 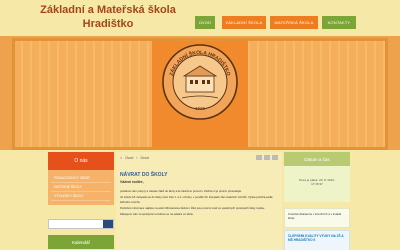 I want to click on sidebar-heading: O nás, so click(x=81, y=161).